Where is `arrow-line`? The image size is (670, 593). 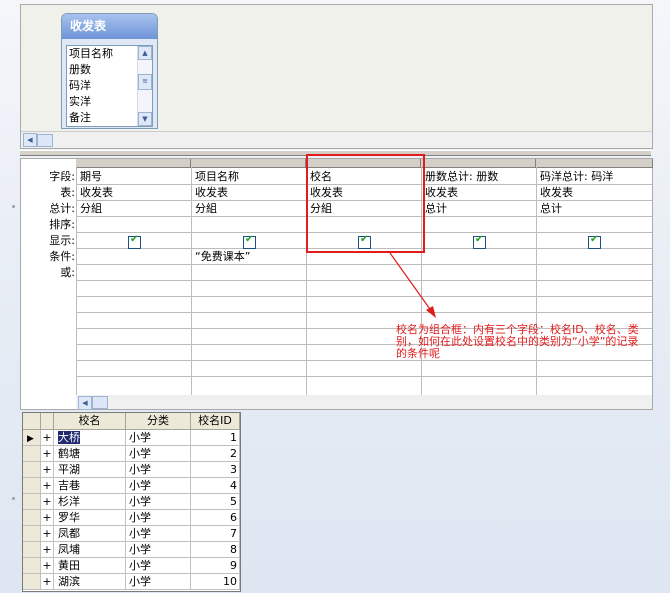
arrow-line is located at coordinates (411, 282).